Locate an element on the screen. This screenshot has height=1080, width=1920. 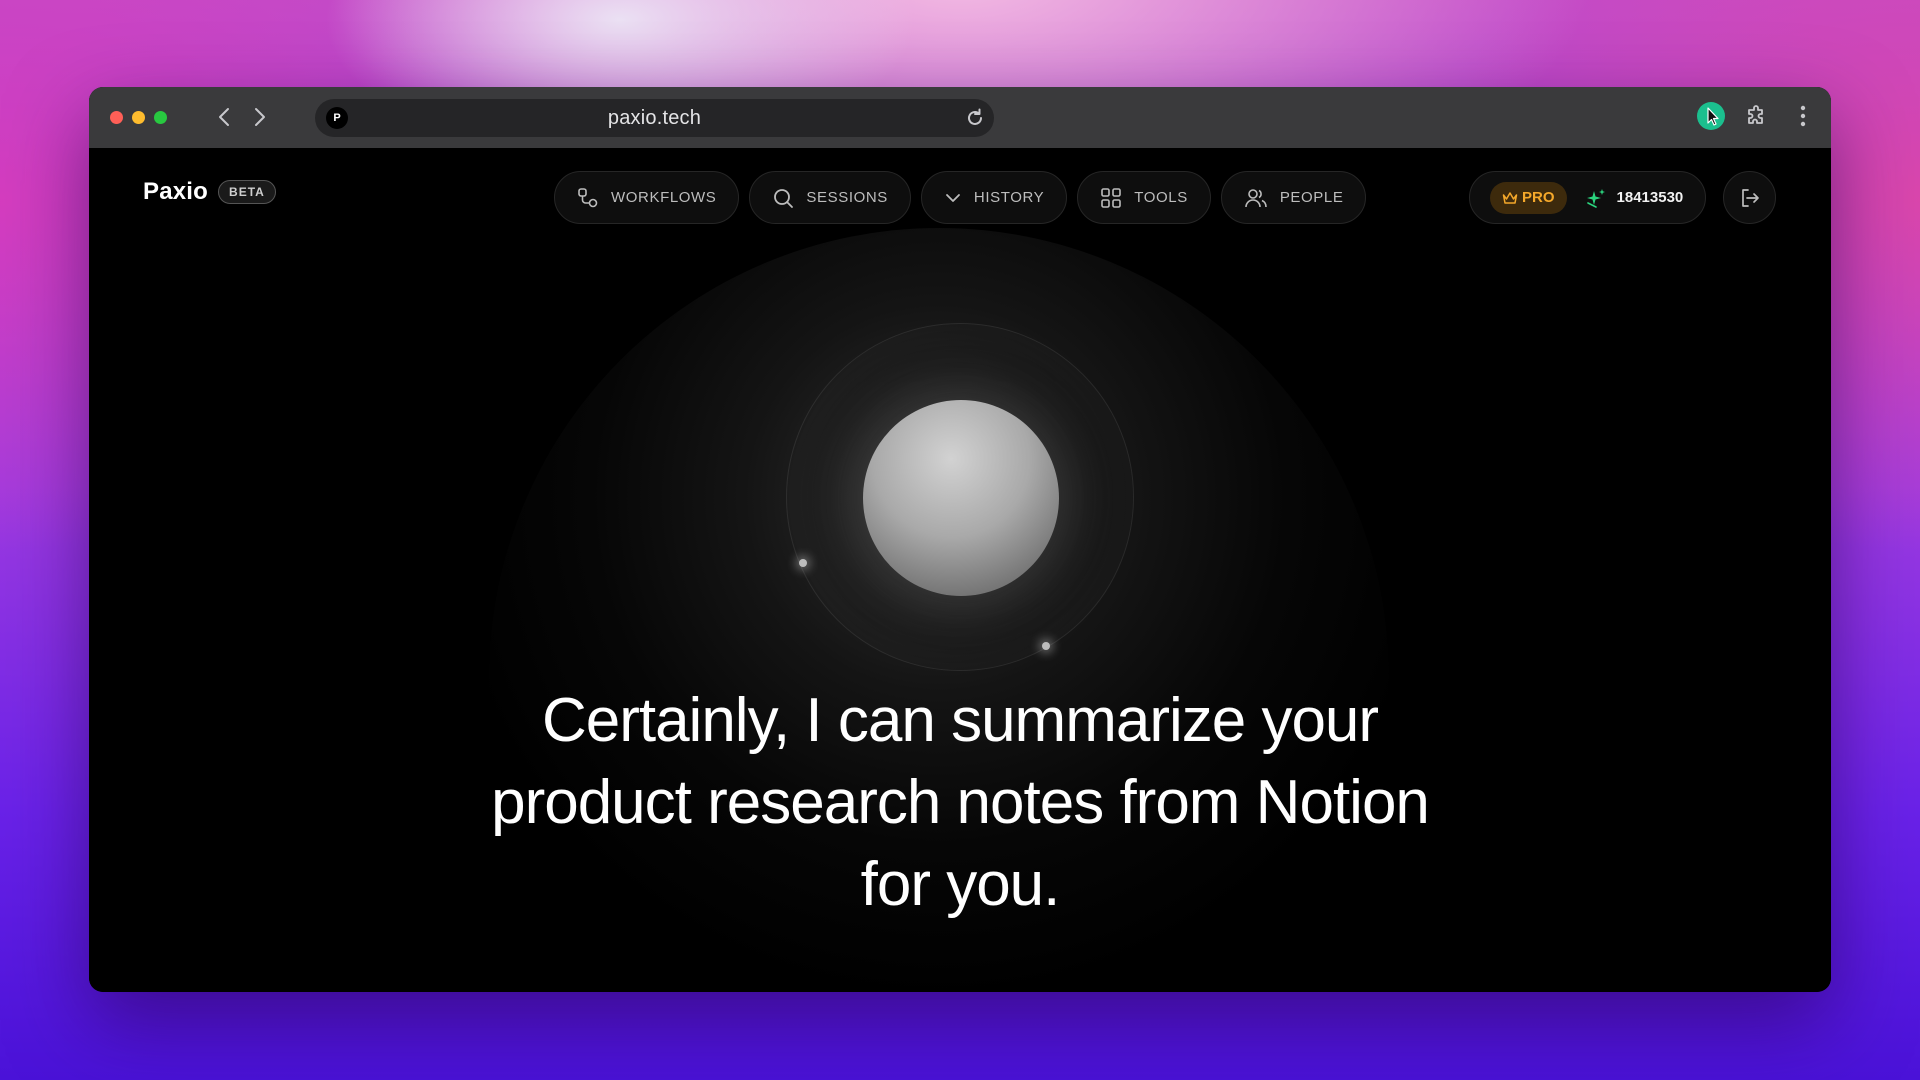
puzzle-icon is located at coordinates (1755, 114).